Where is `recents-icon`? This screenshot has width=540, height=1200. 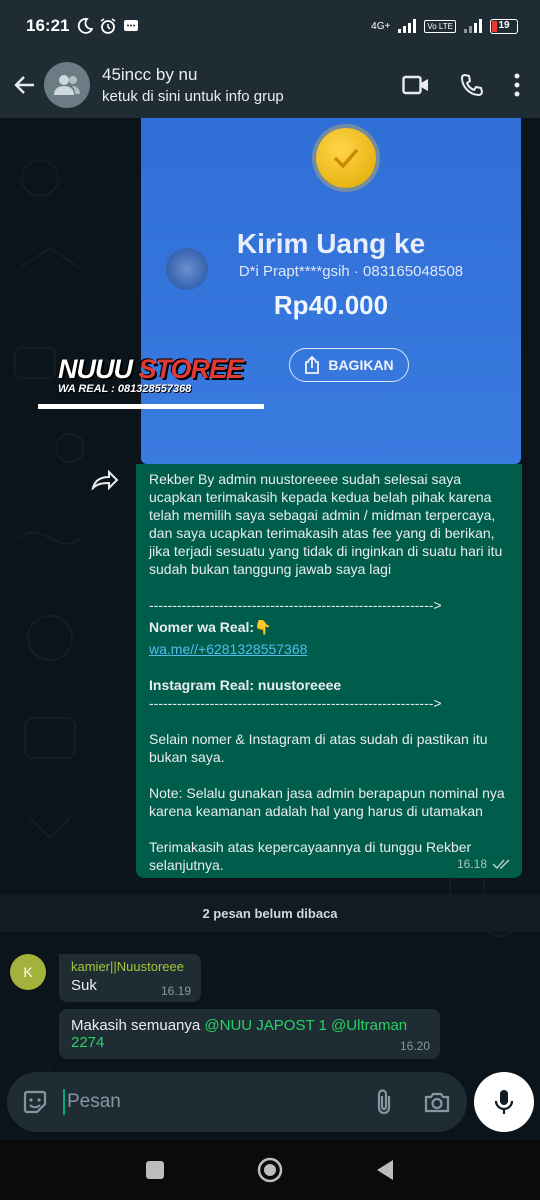
recents-icon is located at coordinates (155, 1170).